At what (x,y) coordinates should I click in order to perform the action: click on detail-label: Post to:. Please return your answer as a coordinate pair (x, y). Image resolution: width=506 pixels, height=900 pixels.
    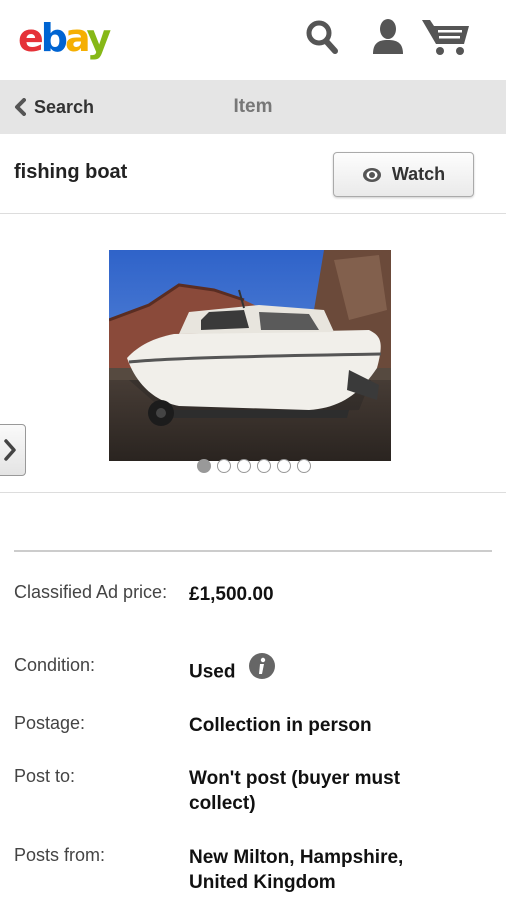
    Looking at the image, I should click on (45, 776).